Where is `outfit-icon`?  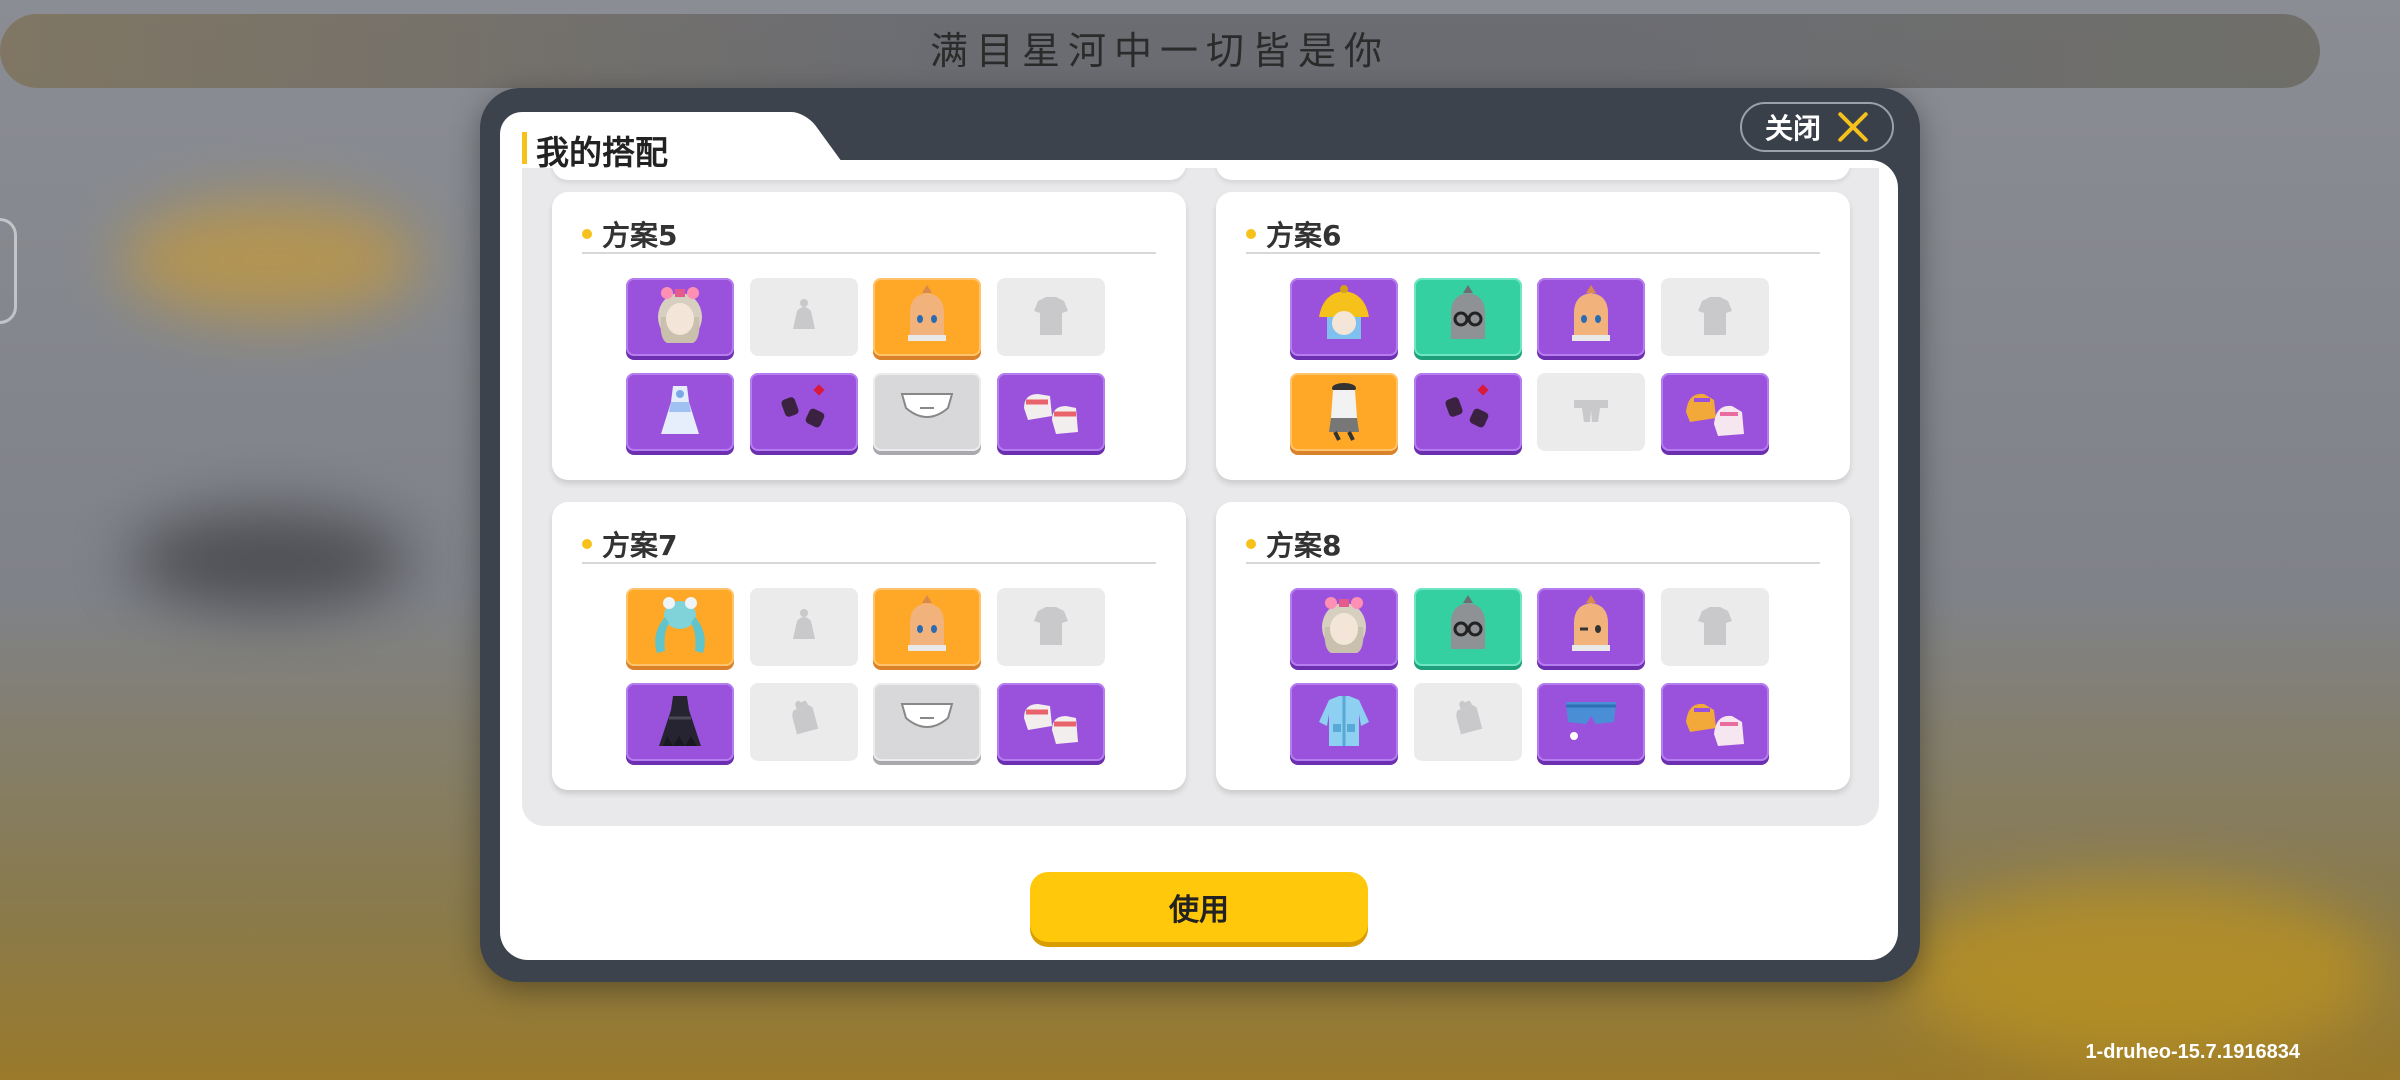
outfit-icon is located at coordinates (1344, 412).